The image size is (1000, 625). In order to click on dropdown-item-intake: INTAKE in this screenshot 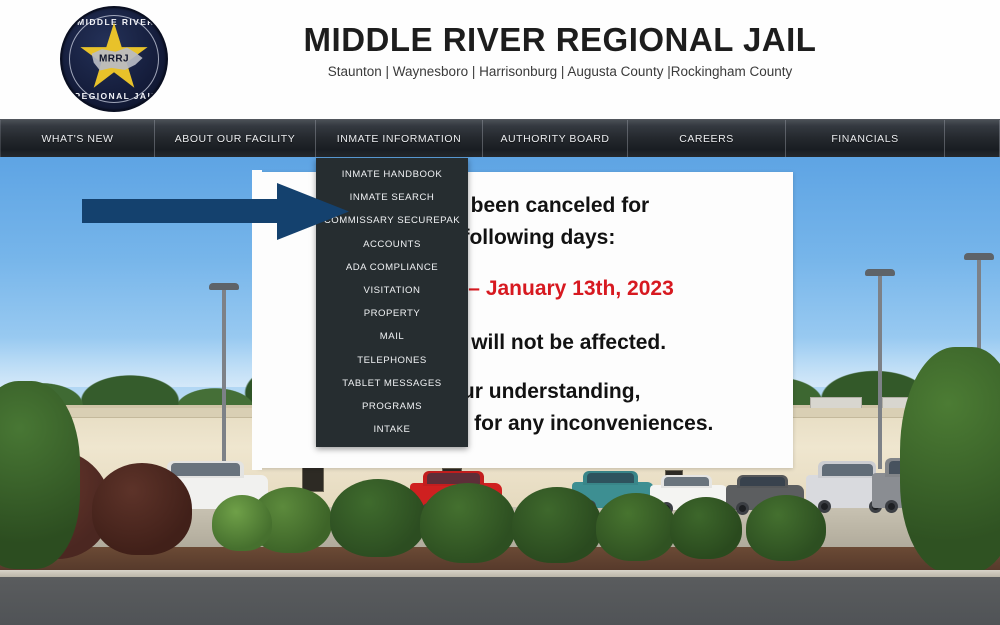, I will do `click(392, 429)`.